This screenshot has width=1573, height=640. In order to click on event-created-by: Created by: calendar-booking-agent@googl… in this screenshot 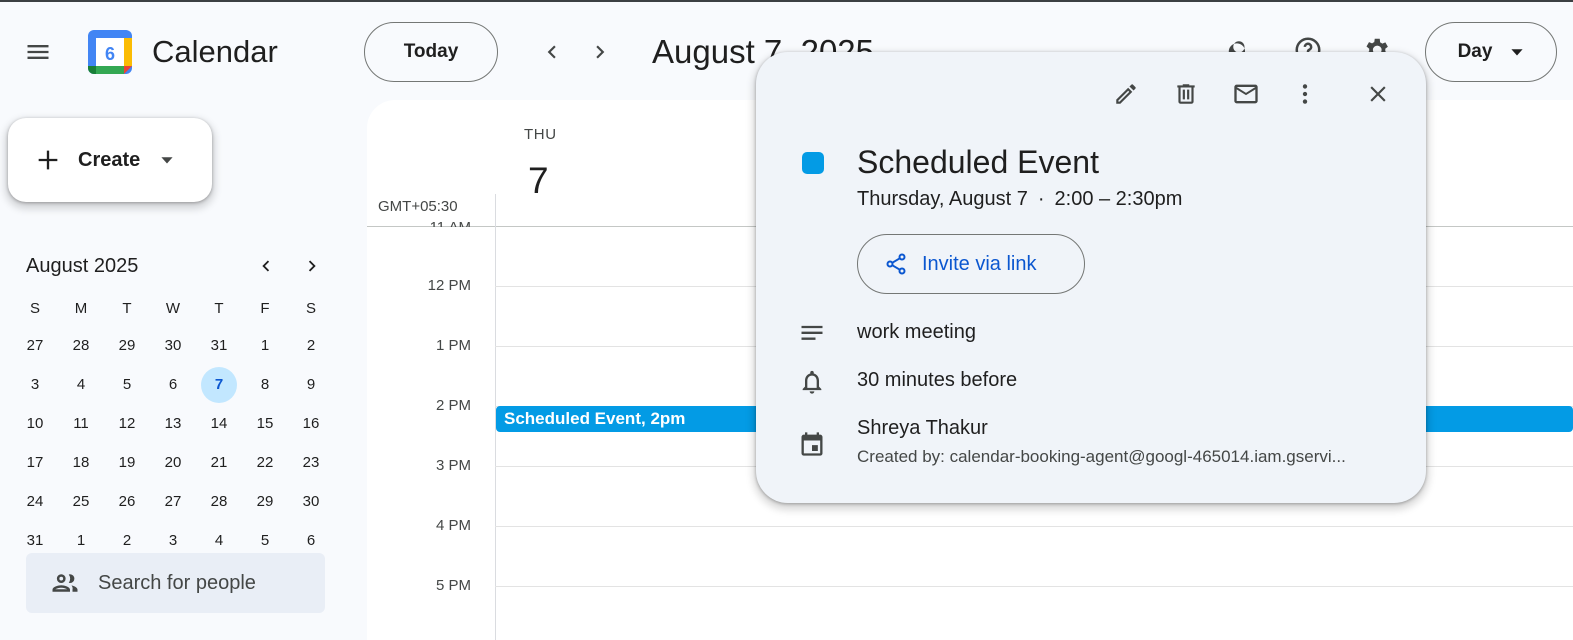, I will do `click(1101, 456)`.